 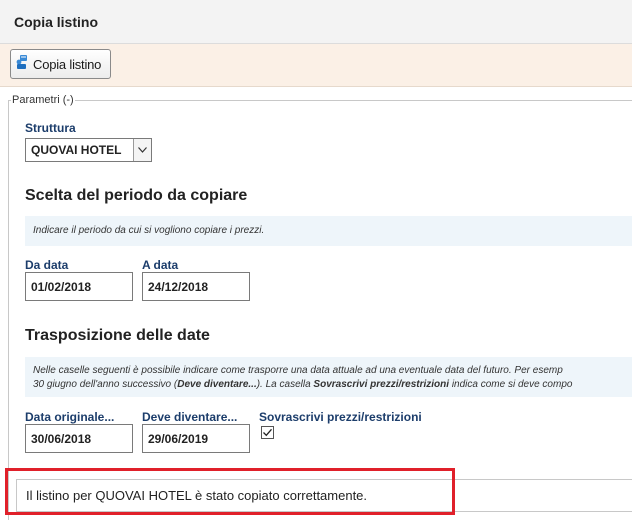 What do you see at coordinates (47, 265) in the screenshot?
I see `from-date-label: Da data` at bounding box center [47, 265].